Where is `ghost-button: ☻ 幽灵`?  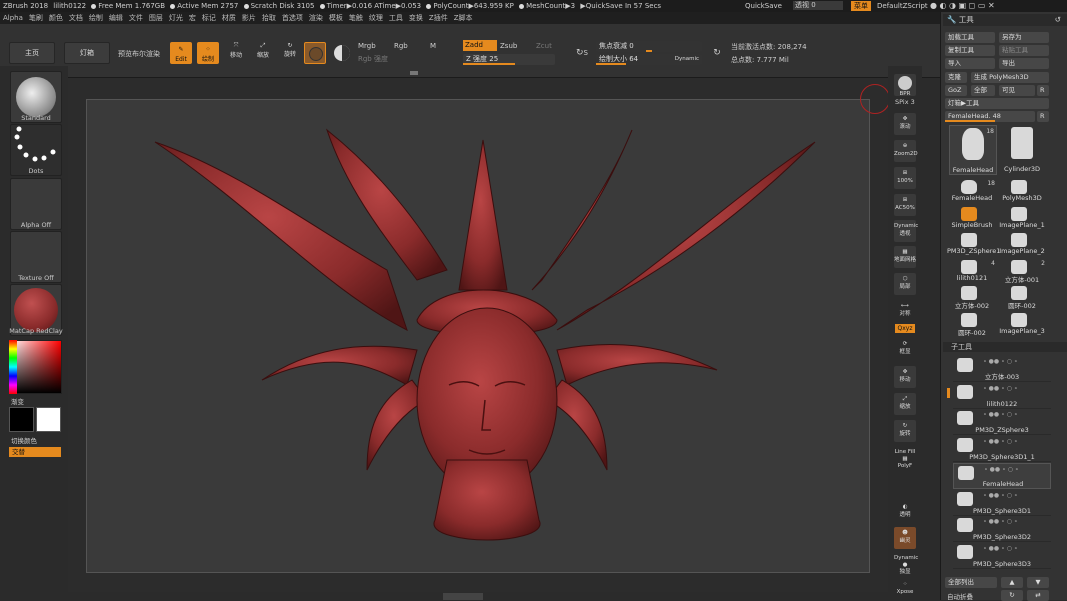 ghost-button: ☻ 幽灵 is located at coordinates (905, 538).